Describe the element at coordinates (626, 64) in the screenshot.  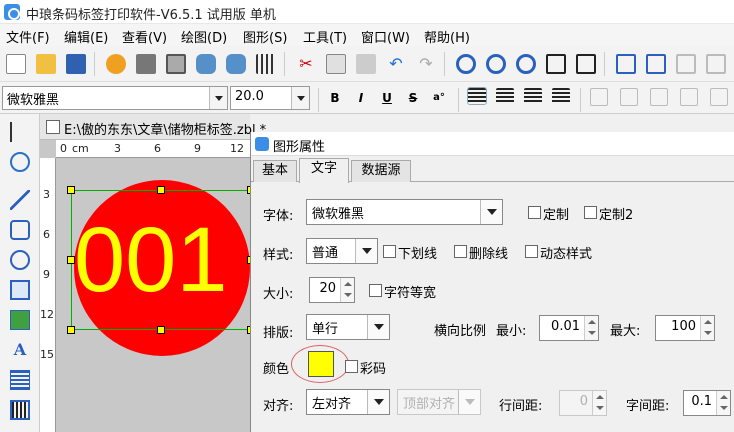
I see `group-icon` at that location.